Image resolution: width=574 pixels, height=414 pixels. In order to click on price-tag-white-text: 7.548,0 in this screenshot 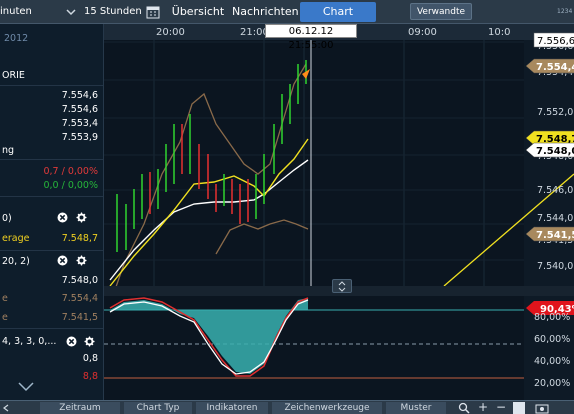, I will do `click(555, 151)`.